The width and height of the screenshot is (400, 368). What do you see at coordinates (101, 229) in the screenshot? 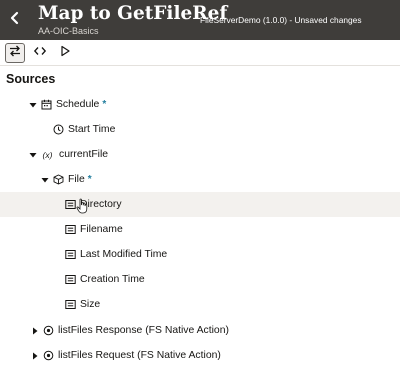
I see `tree-node-label: Filename` at bounding box center [101, 229].